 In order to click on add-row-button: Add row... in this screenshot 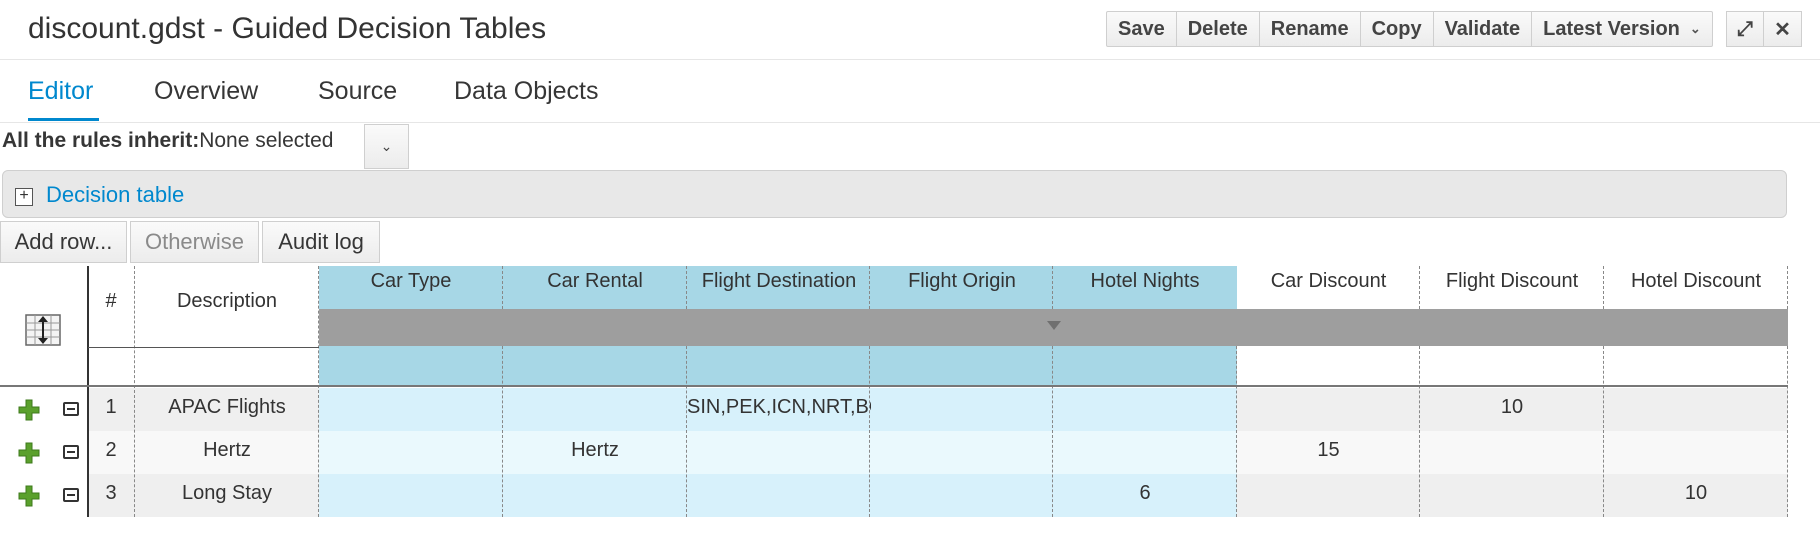, I will do `click(63, 242)`.